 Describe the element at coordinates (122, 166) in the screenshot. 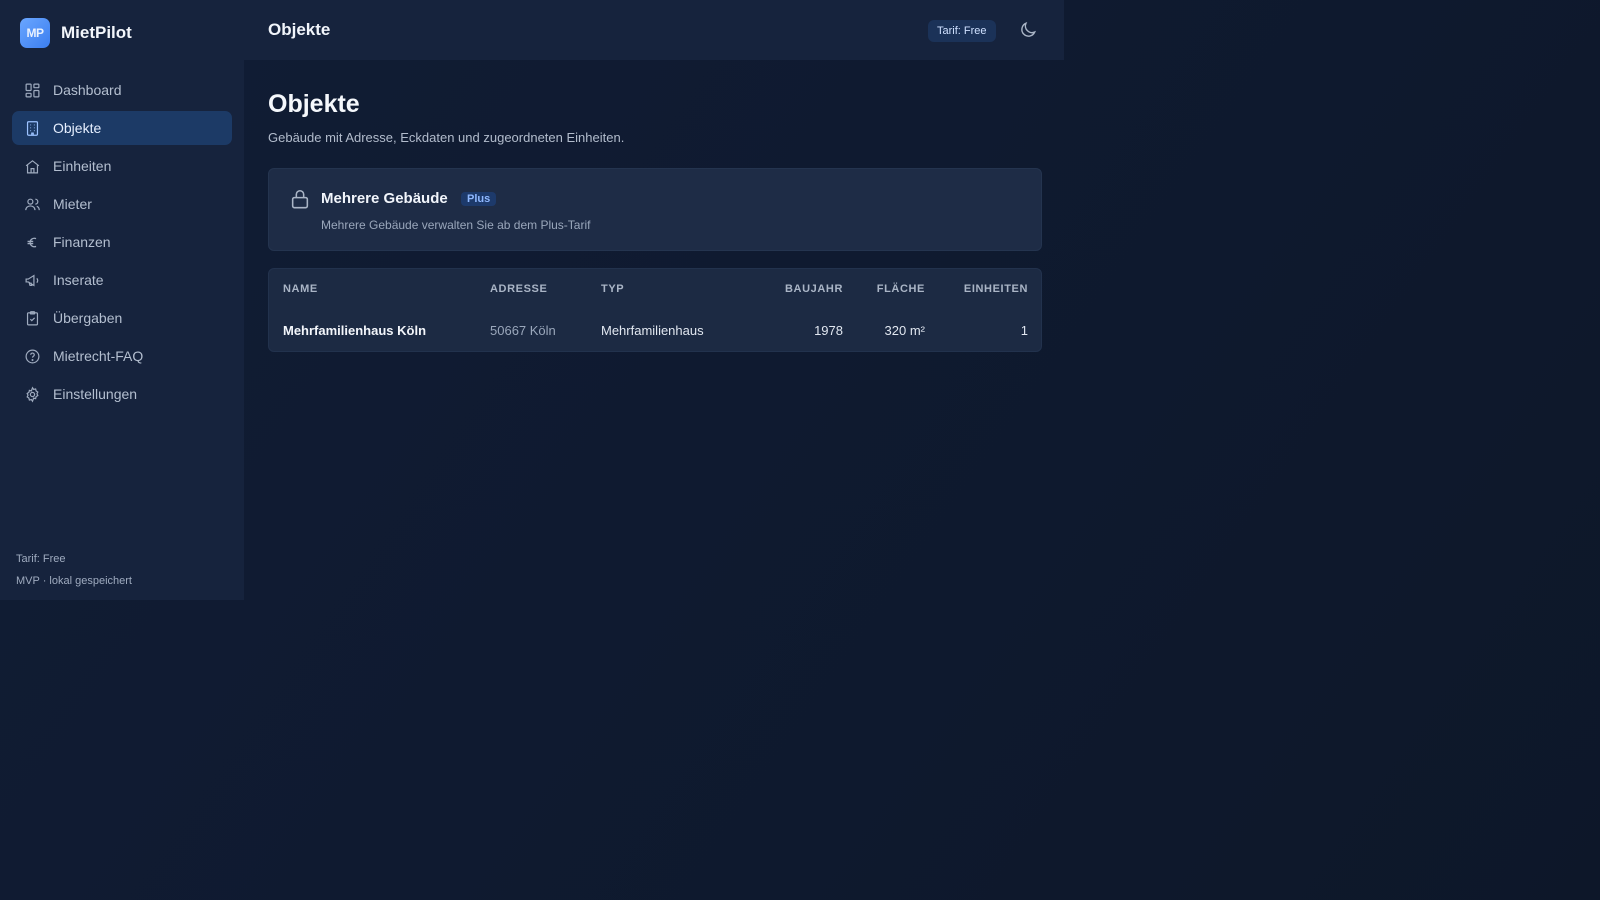

I see `sidebar-item-einheiten: Einheiten` at that location.